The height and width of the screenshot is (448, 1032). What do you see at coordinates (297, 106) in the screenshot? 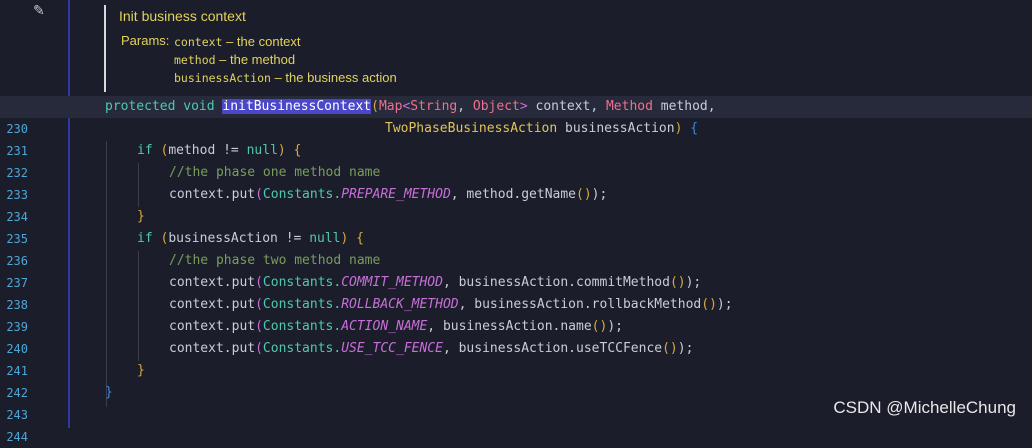
I see `selected-method-name: initBusinessContext` at bounding box center [297, 106].